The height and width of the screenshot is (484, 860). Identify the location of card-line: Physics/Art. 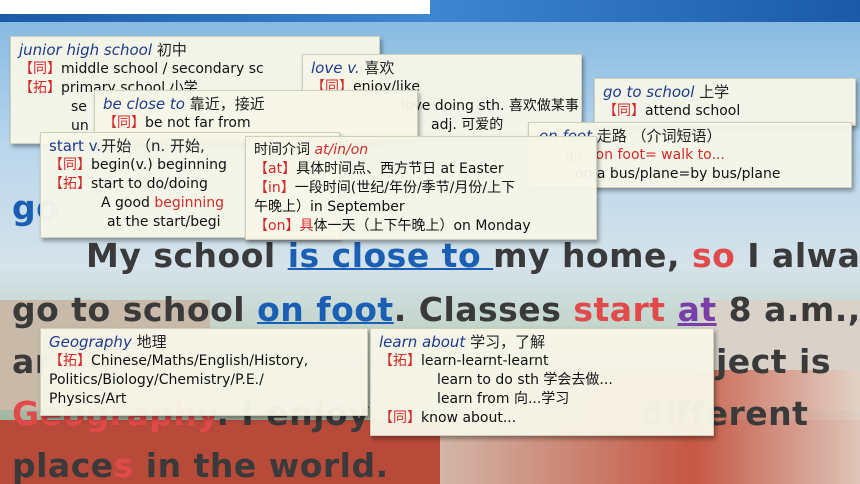
(88, 399).